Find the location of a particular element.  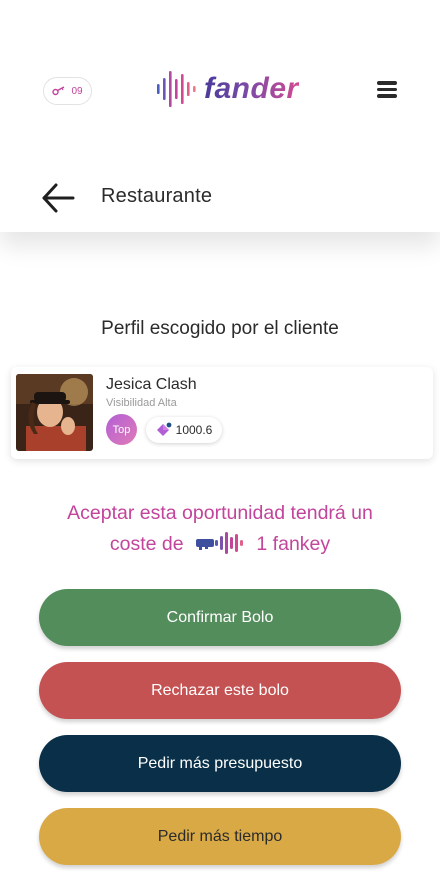

profile-visibility: Visibilidad Alta is located at coordinates (141, 403).